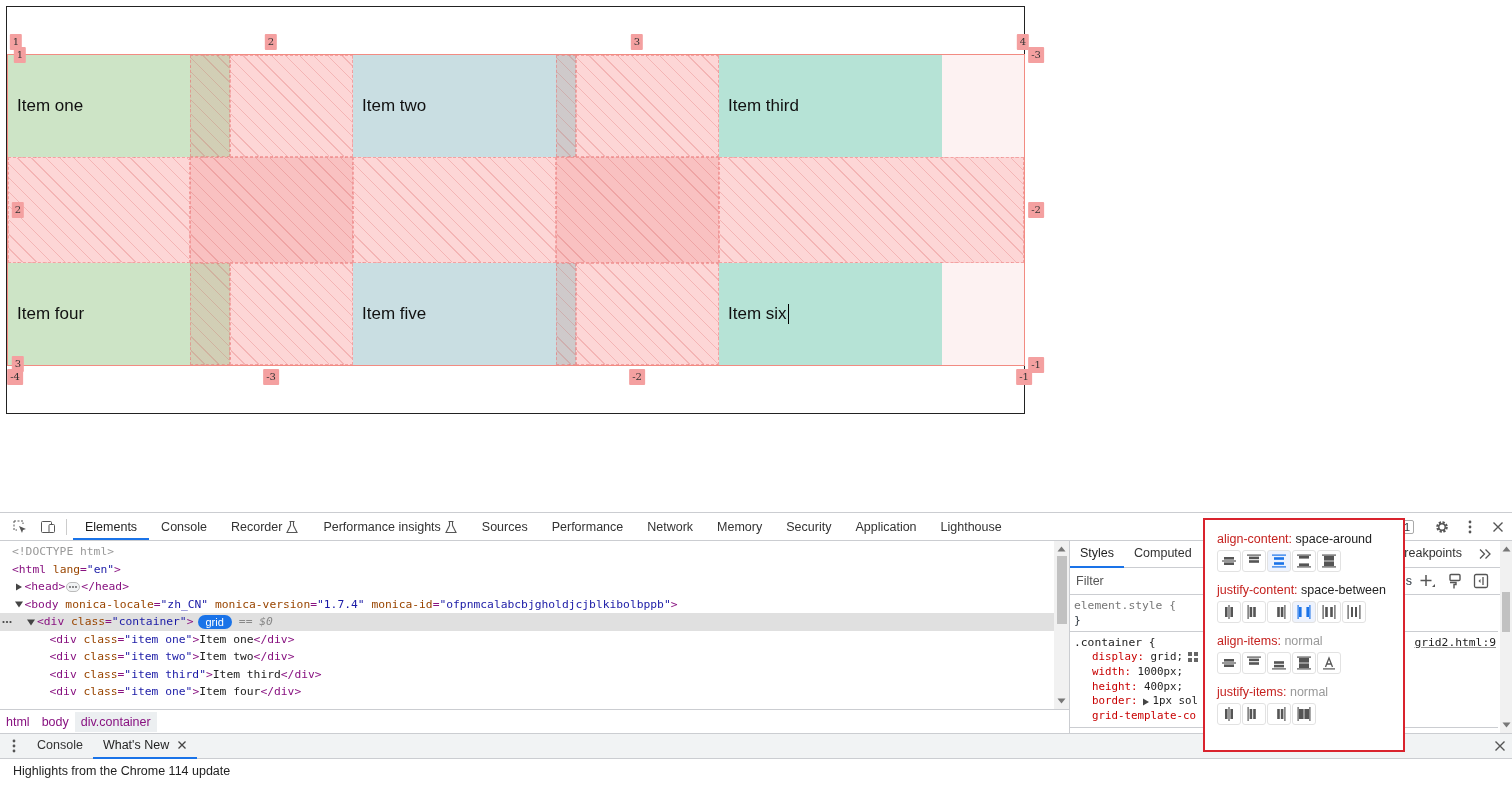 This screenshot has width=1512, height=792. Describe the element at coordinates (454, 314) in the screenshot. I see `grid-item: Item five` at that location.